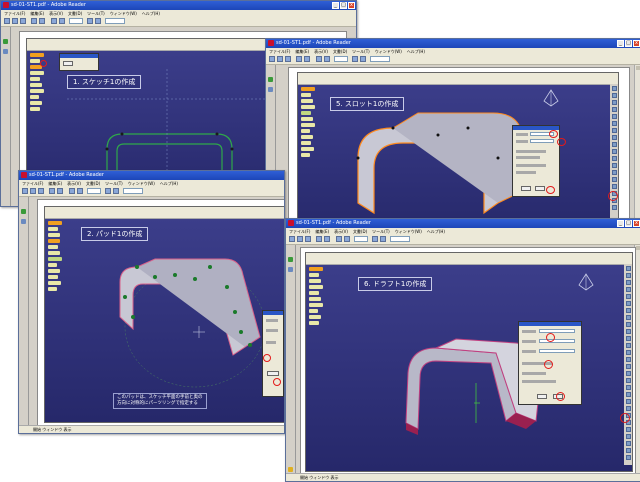 The image size is (640, 482). Describe the element at coordinates (540, 188) in the screenshot. I see `cancel-button` at that location.